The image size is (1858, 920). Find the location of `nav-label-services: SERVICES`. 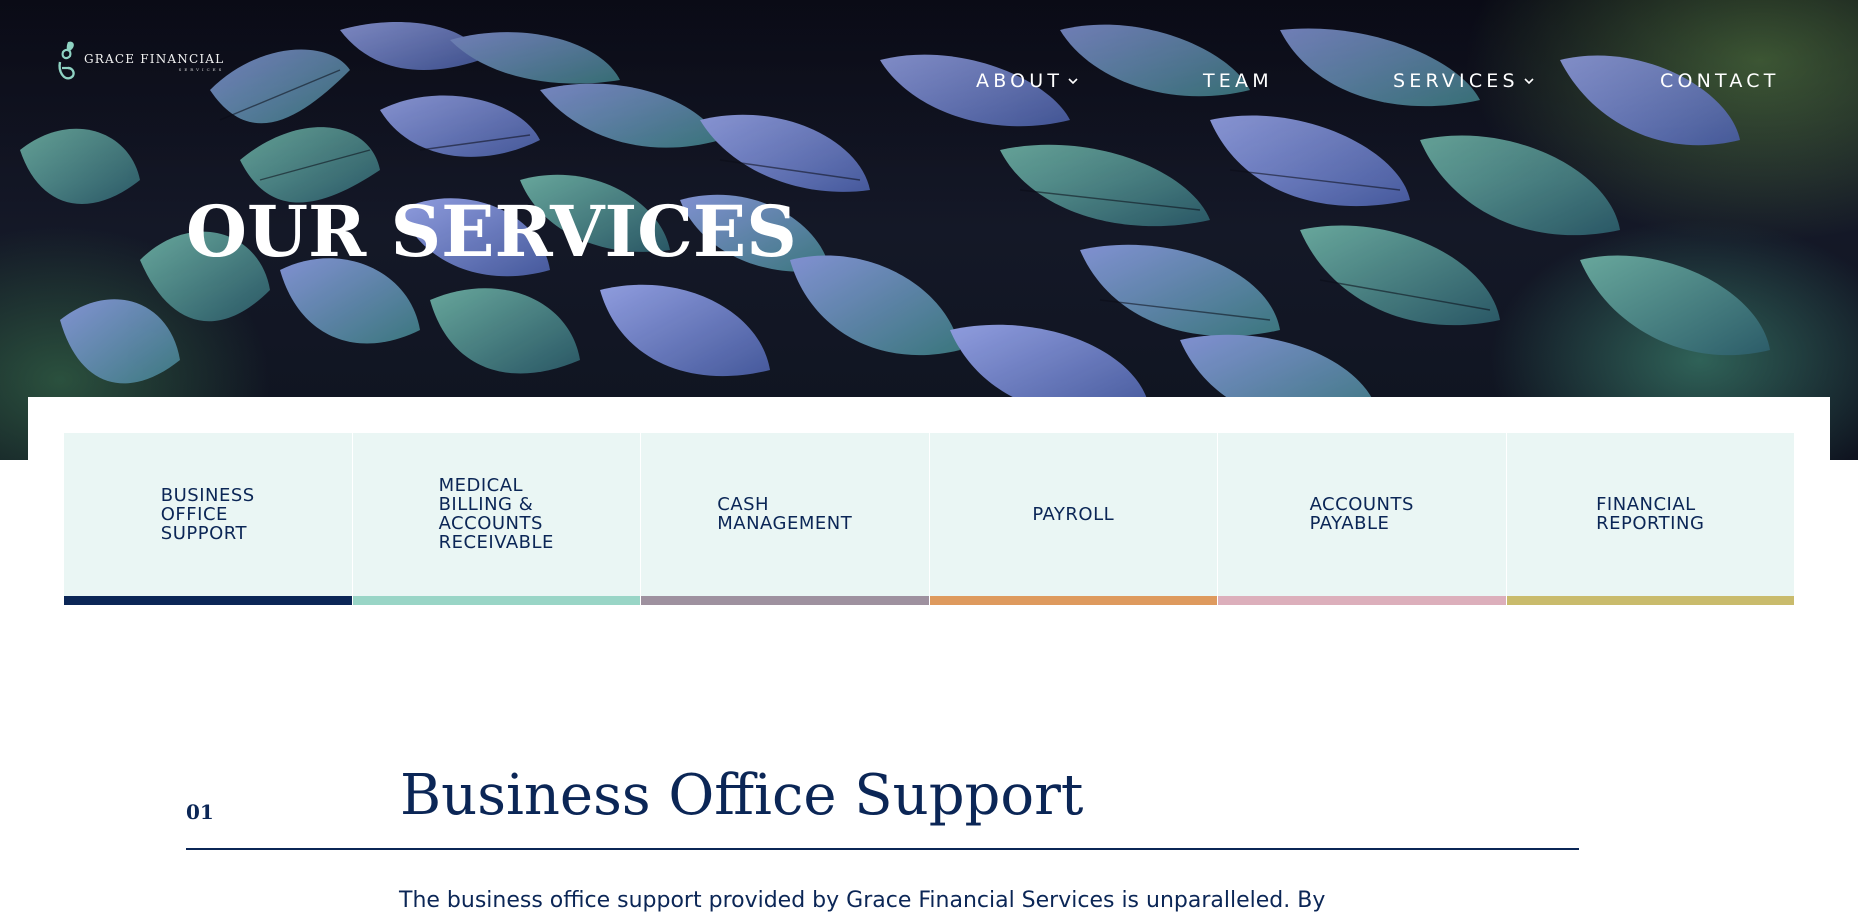

nav-label-services: SERVICES is located at coordinates (1456, 81).